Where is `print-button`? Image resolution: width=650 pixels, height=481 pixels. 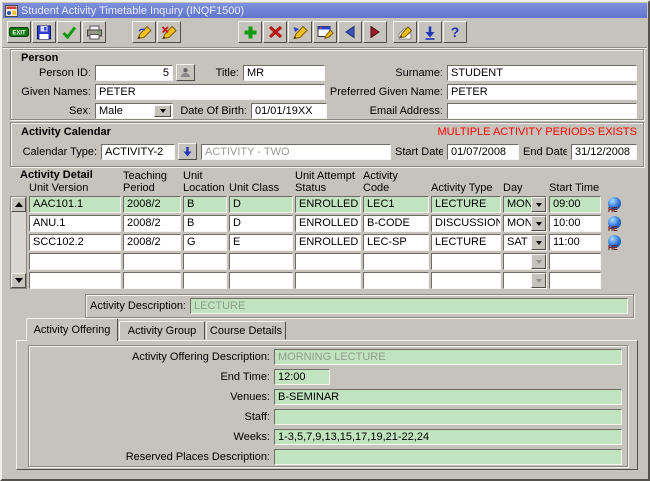 print-button is located at coordinates (94, 32).